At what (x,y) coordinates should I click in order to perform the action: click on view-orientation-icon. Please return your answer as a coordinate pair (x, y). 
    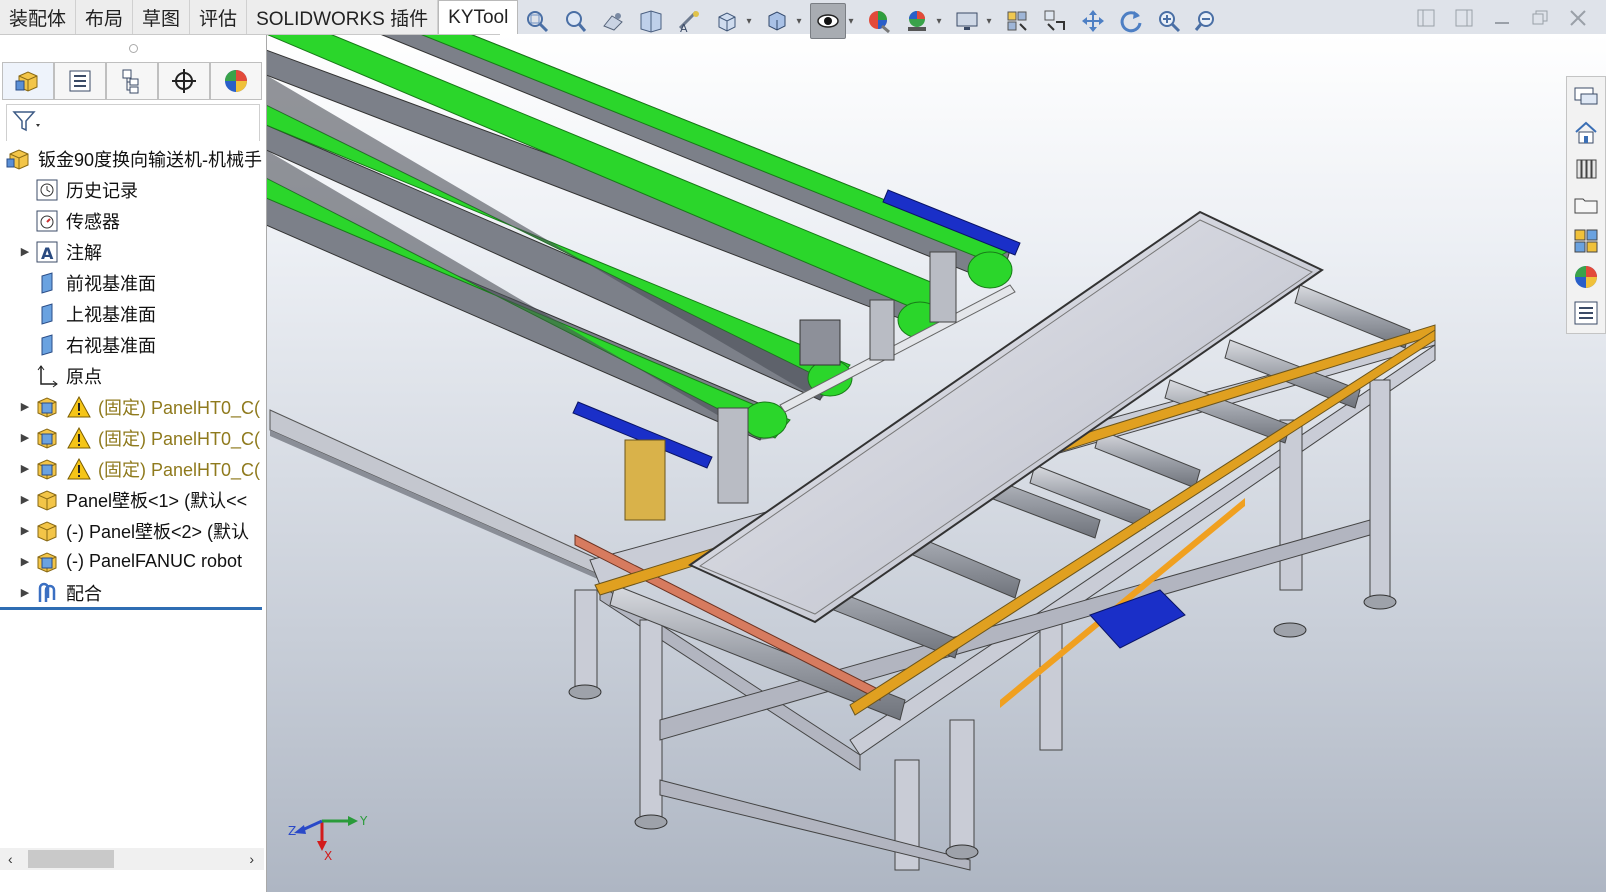
    Looking at the image, I should click on (727, 21).